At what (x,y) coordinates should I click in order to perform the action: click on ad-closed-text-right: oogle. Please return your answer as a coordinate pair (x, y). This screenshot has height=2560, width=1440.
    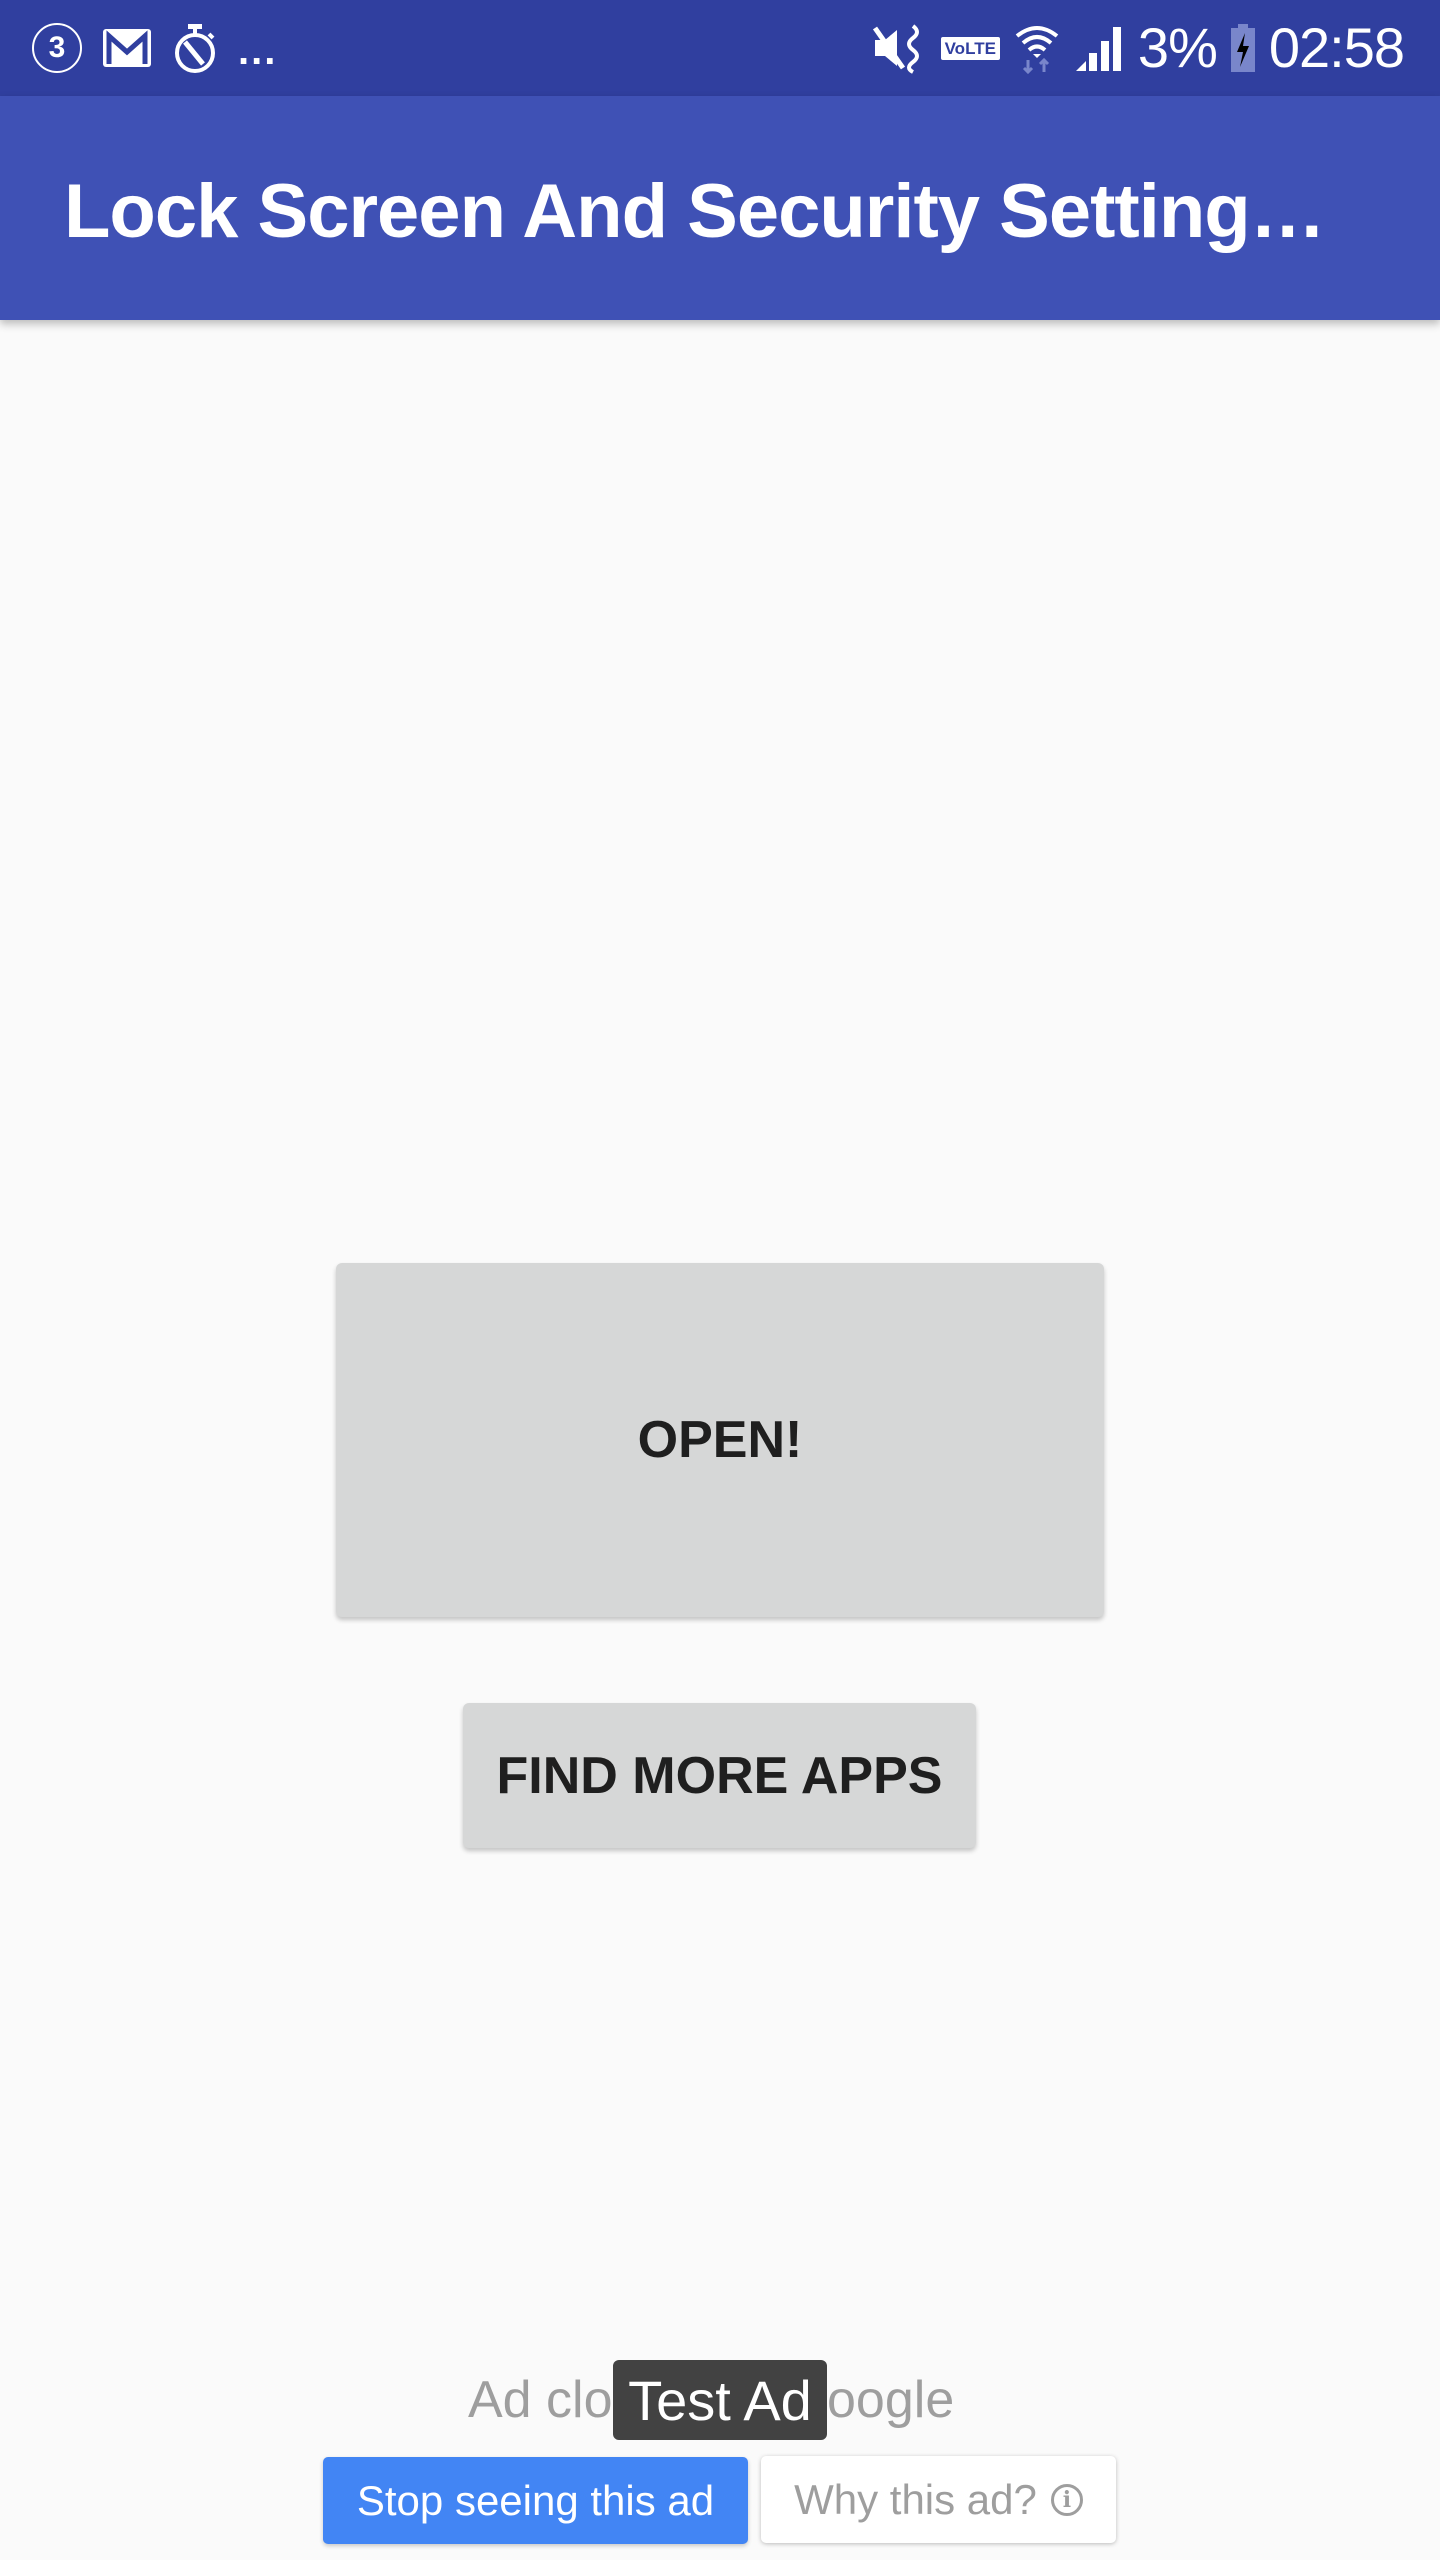
    Looking at the image, I should click on (891, 2400).